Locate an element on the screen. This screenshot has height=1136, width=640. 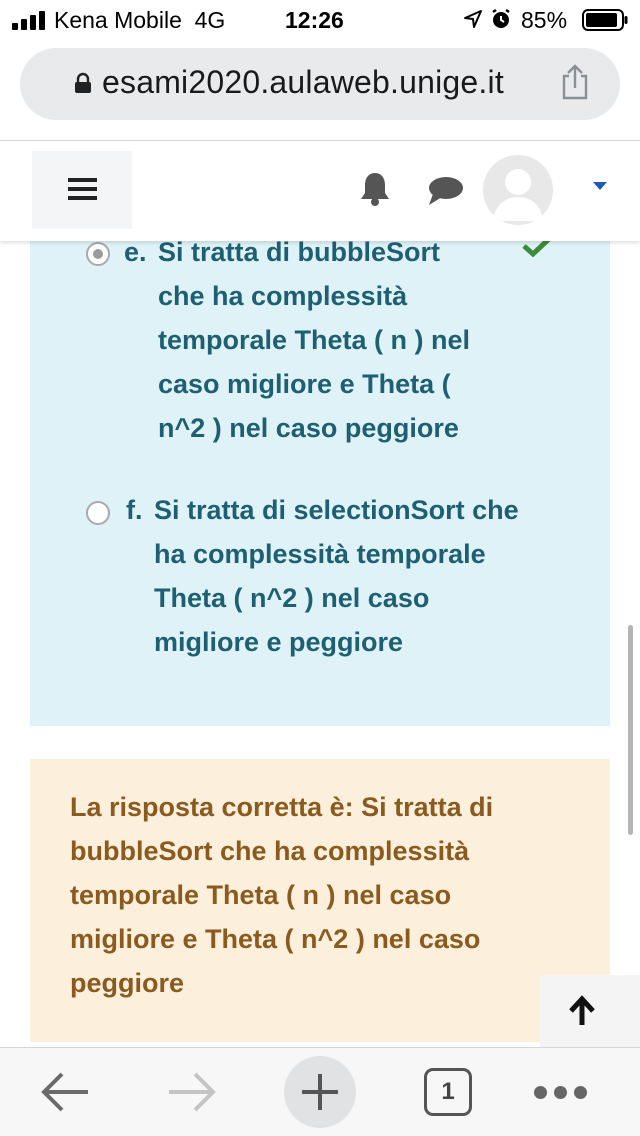
option-text-line: Theta ( n^2 ) nel caso is located at coordinates (292, 598).